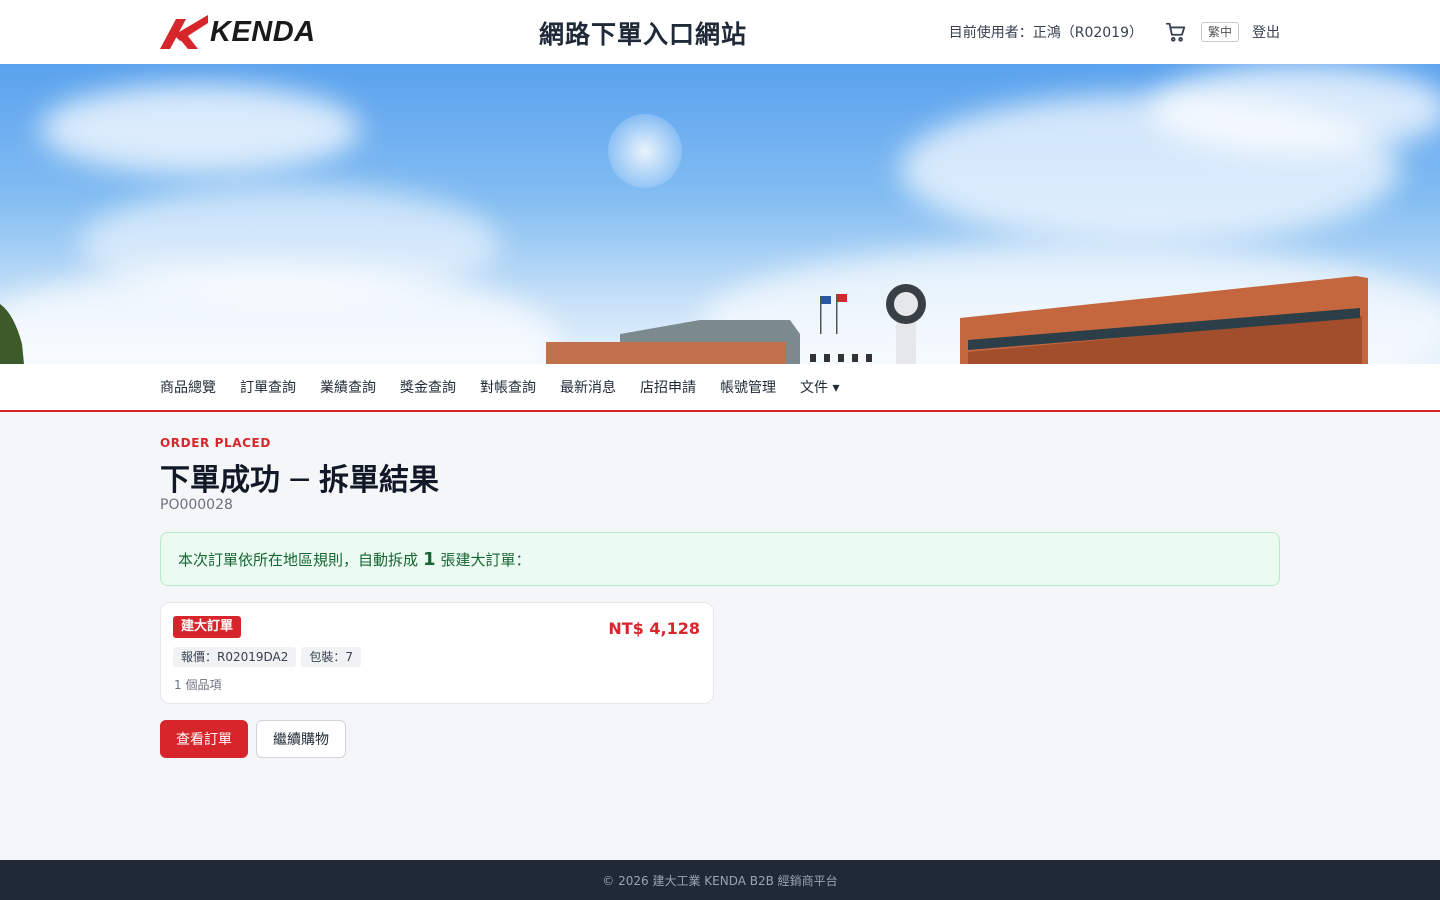  What do you see at coordinates (437, 653) in the screenshot?
I see `order-card: 建大訂單 NT$ 4,128 報價：R02019DA2 包裝：7 1 個品項` at bounding box center [437, 653].